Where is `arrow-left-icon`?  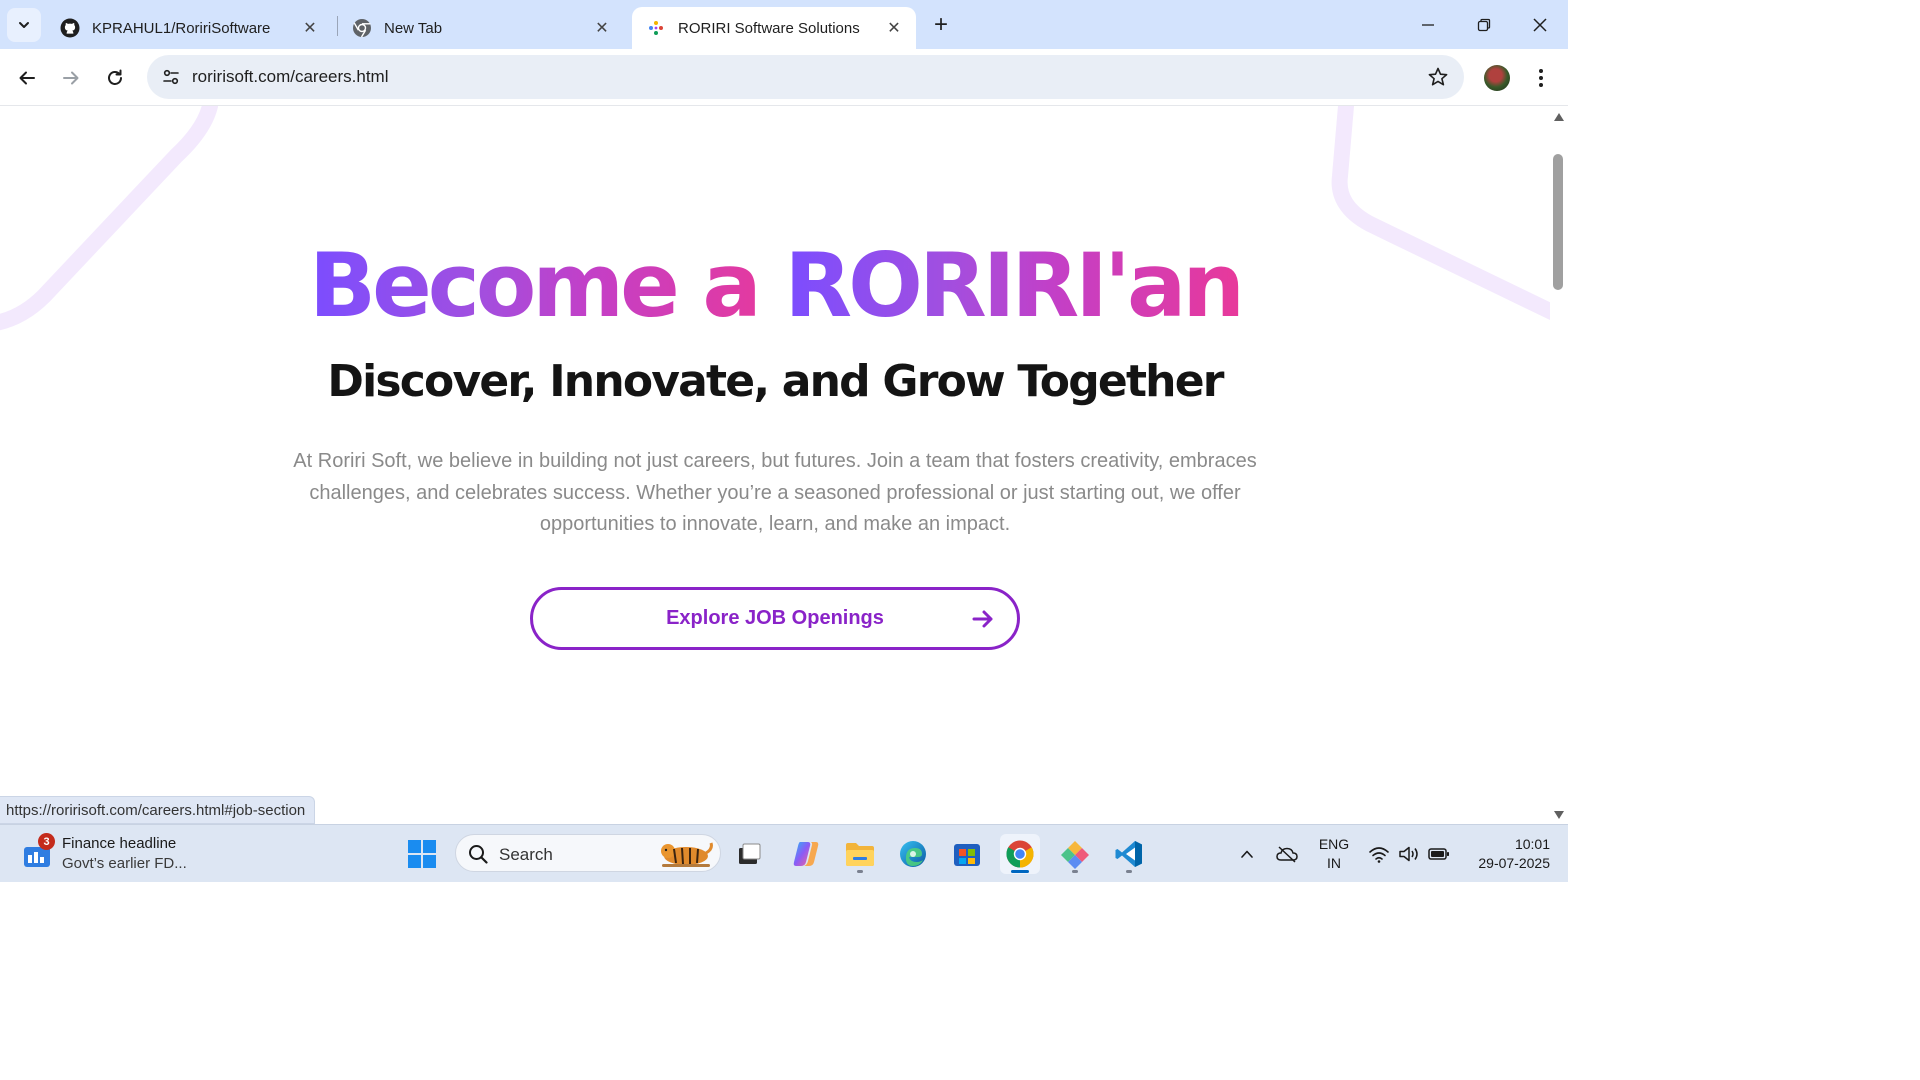 arrow-left-icon is located at coordinates (27, 78).